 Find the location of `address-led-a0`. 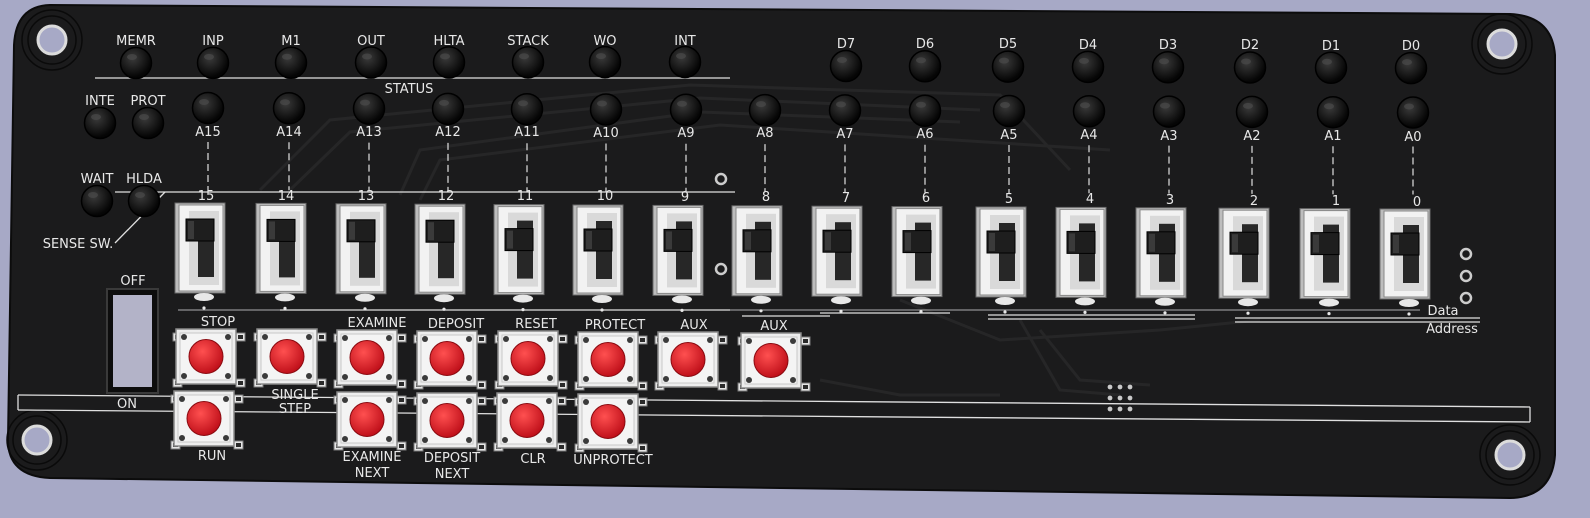

address-led-a0 is located at coordinates (1413, 112).